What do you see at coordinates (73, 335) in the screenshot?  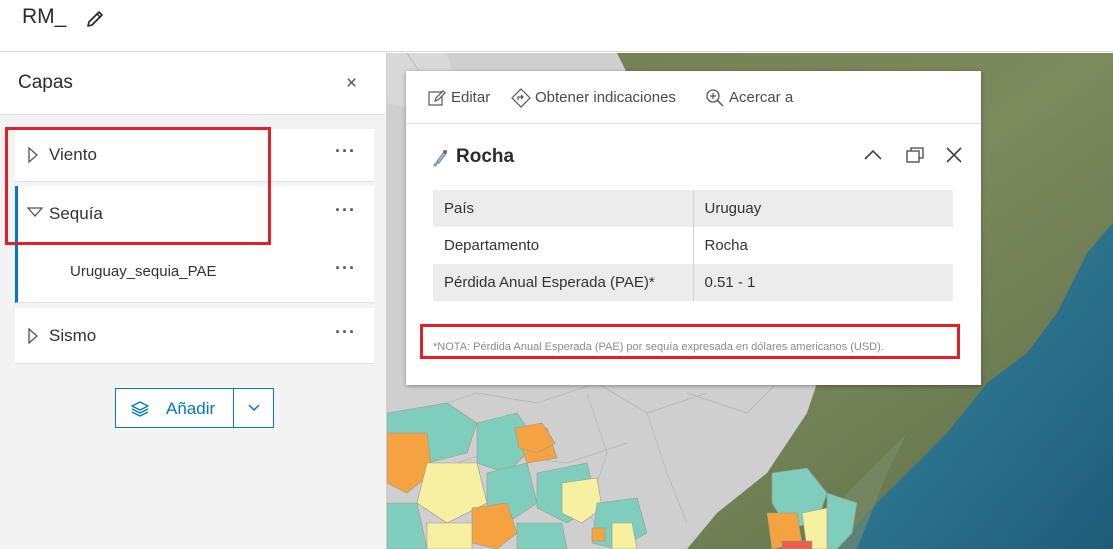 I see `layer-name: Sismo` at bounding box center [73, 335].